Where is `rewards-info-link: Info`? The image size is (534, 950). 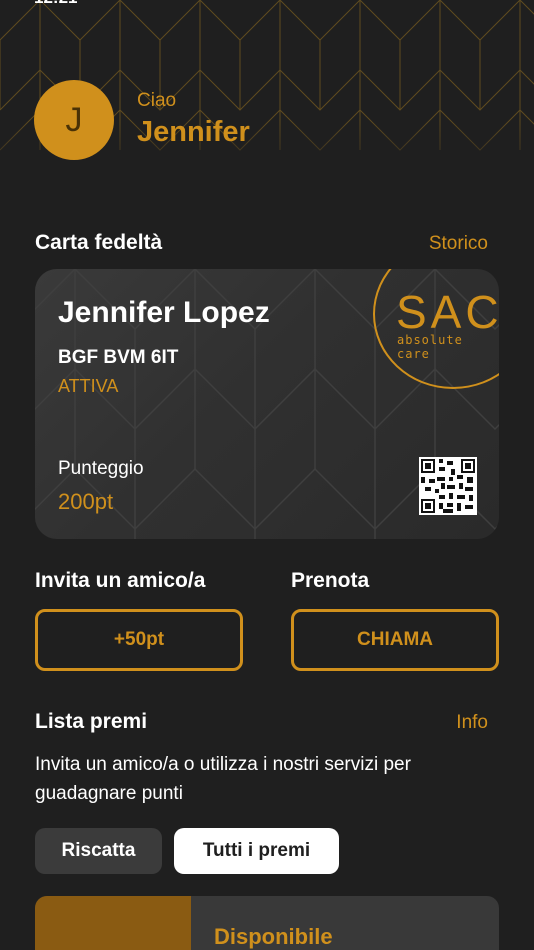
rewards-info-link: Info is located at coordinates (472, 723).